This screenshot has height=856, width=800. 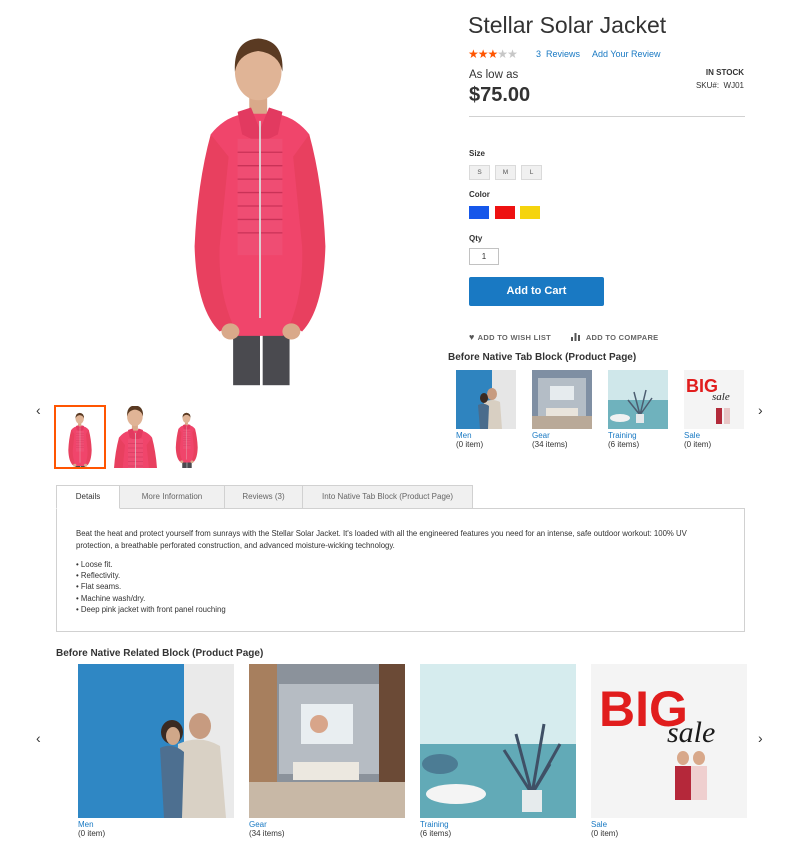 What do you see at coordinates (500, 95) in the screenshot?
I see `product-price: $75.00` at bounding box center [500, 95].